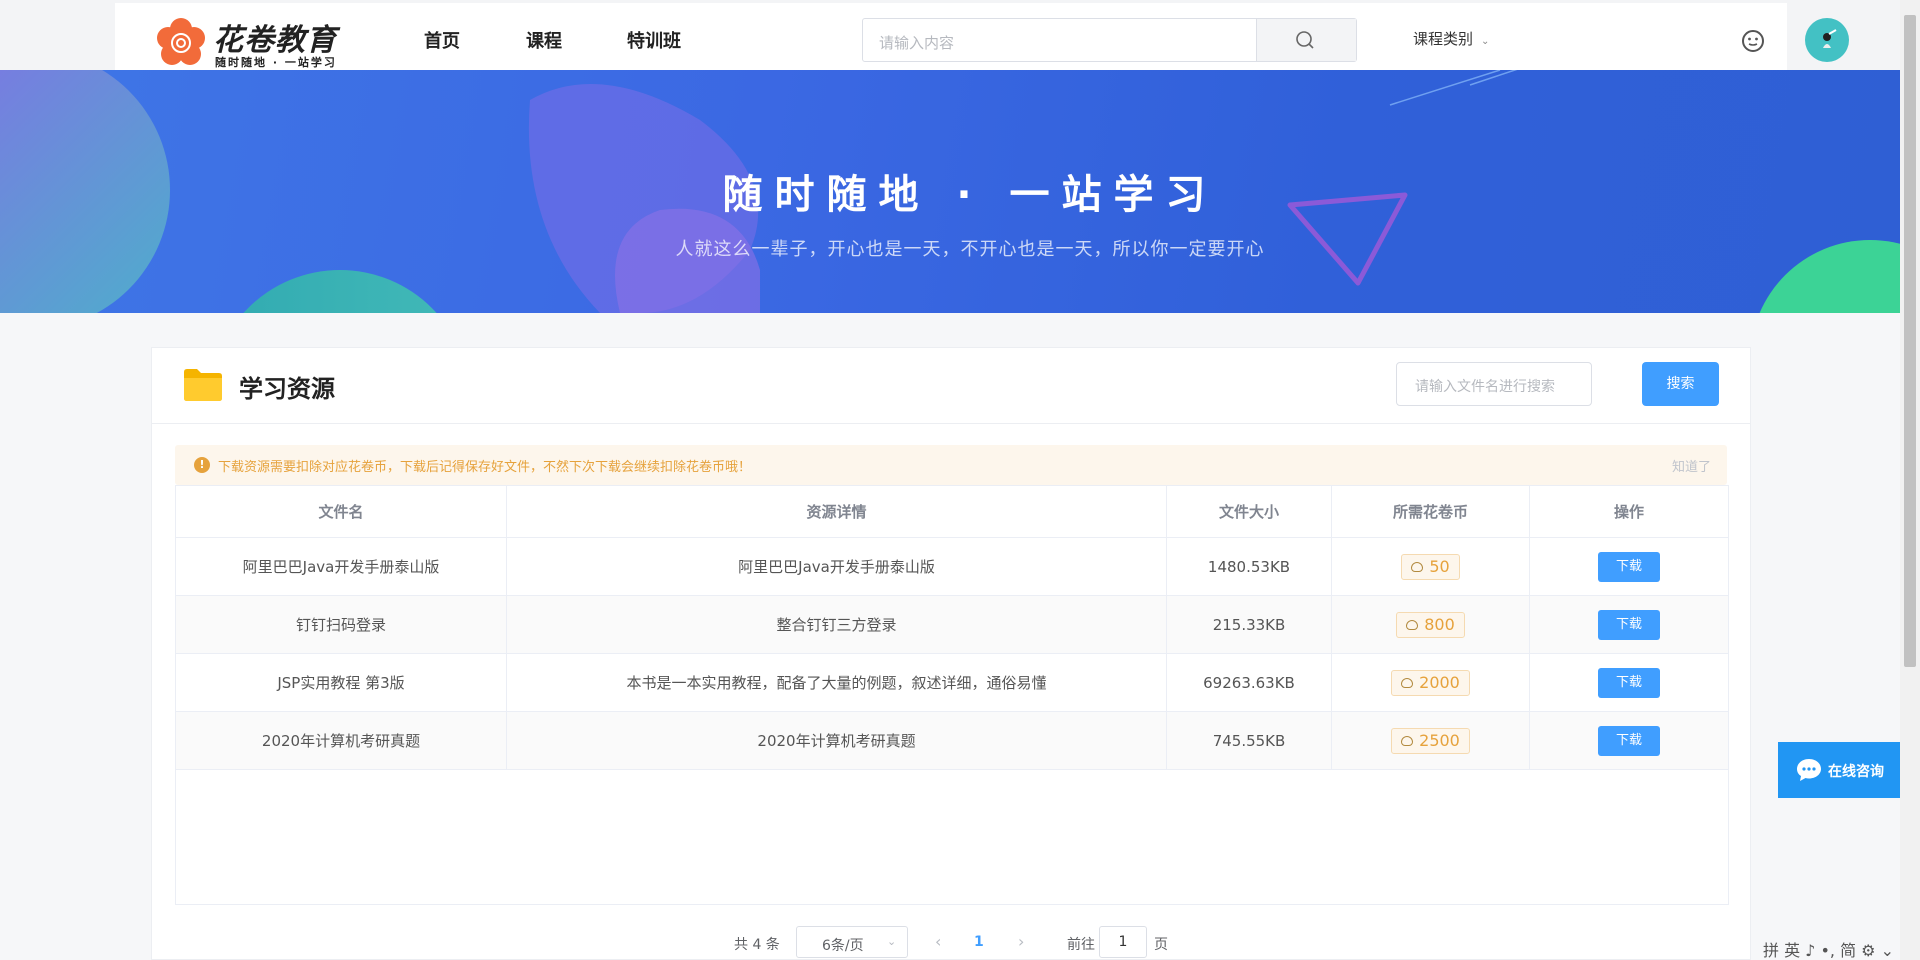  Describe the element at coordinates (1439, 682) in the screenshot. I see `coin-value: 2000` at that location.